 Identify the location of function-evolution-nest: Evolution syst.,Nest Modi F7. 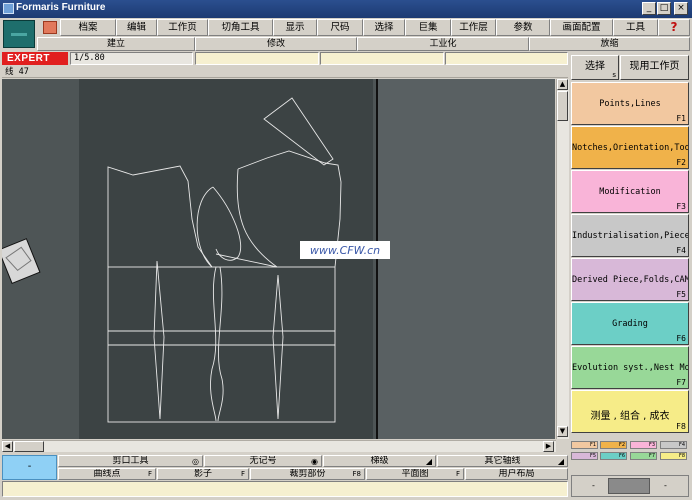
(630, 367).